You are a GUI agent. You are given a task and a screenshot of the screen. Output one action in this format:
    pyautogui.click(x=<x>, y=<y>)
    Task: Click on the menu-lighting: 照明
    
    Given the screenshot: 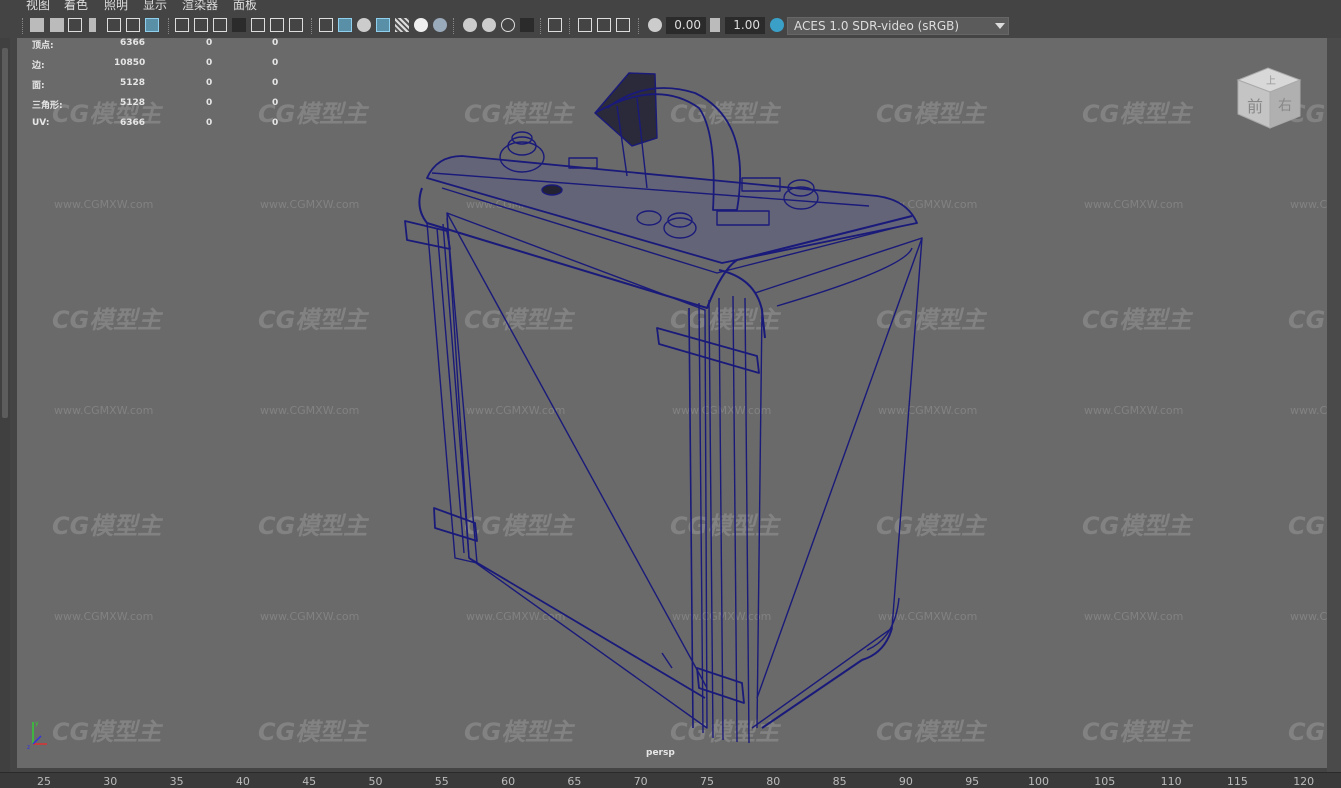 What is the action you would take?
    pyautogui.click(x=116, y=6)
    